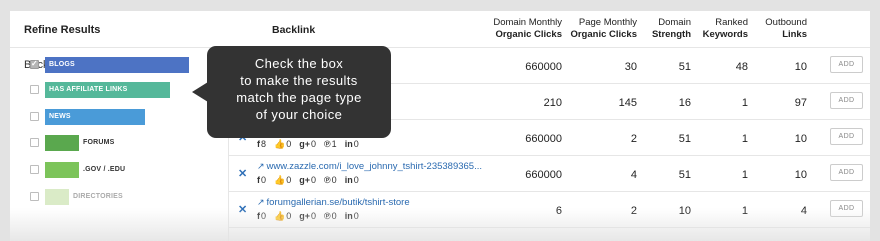 This screenshot has height=241, width=880. I want to click on tooltip-line: of your choice, so click(299, 114).